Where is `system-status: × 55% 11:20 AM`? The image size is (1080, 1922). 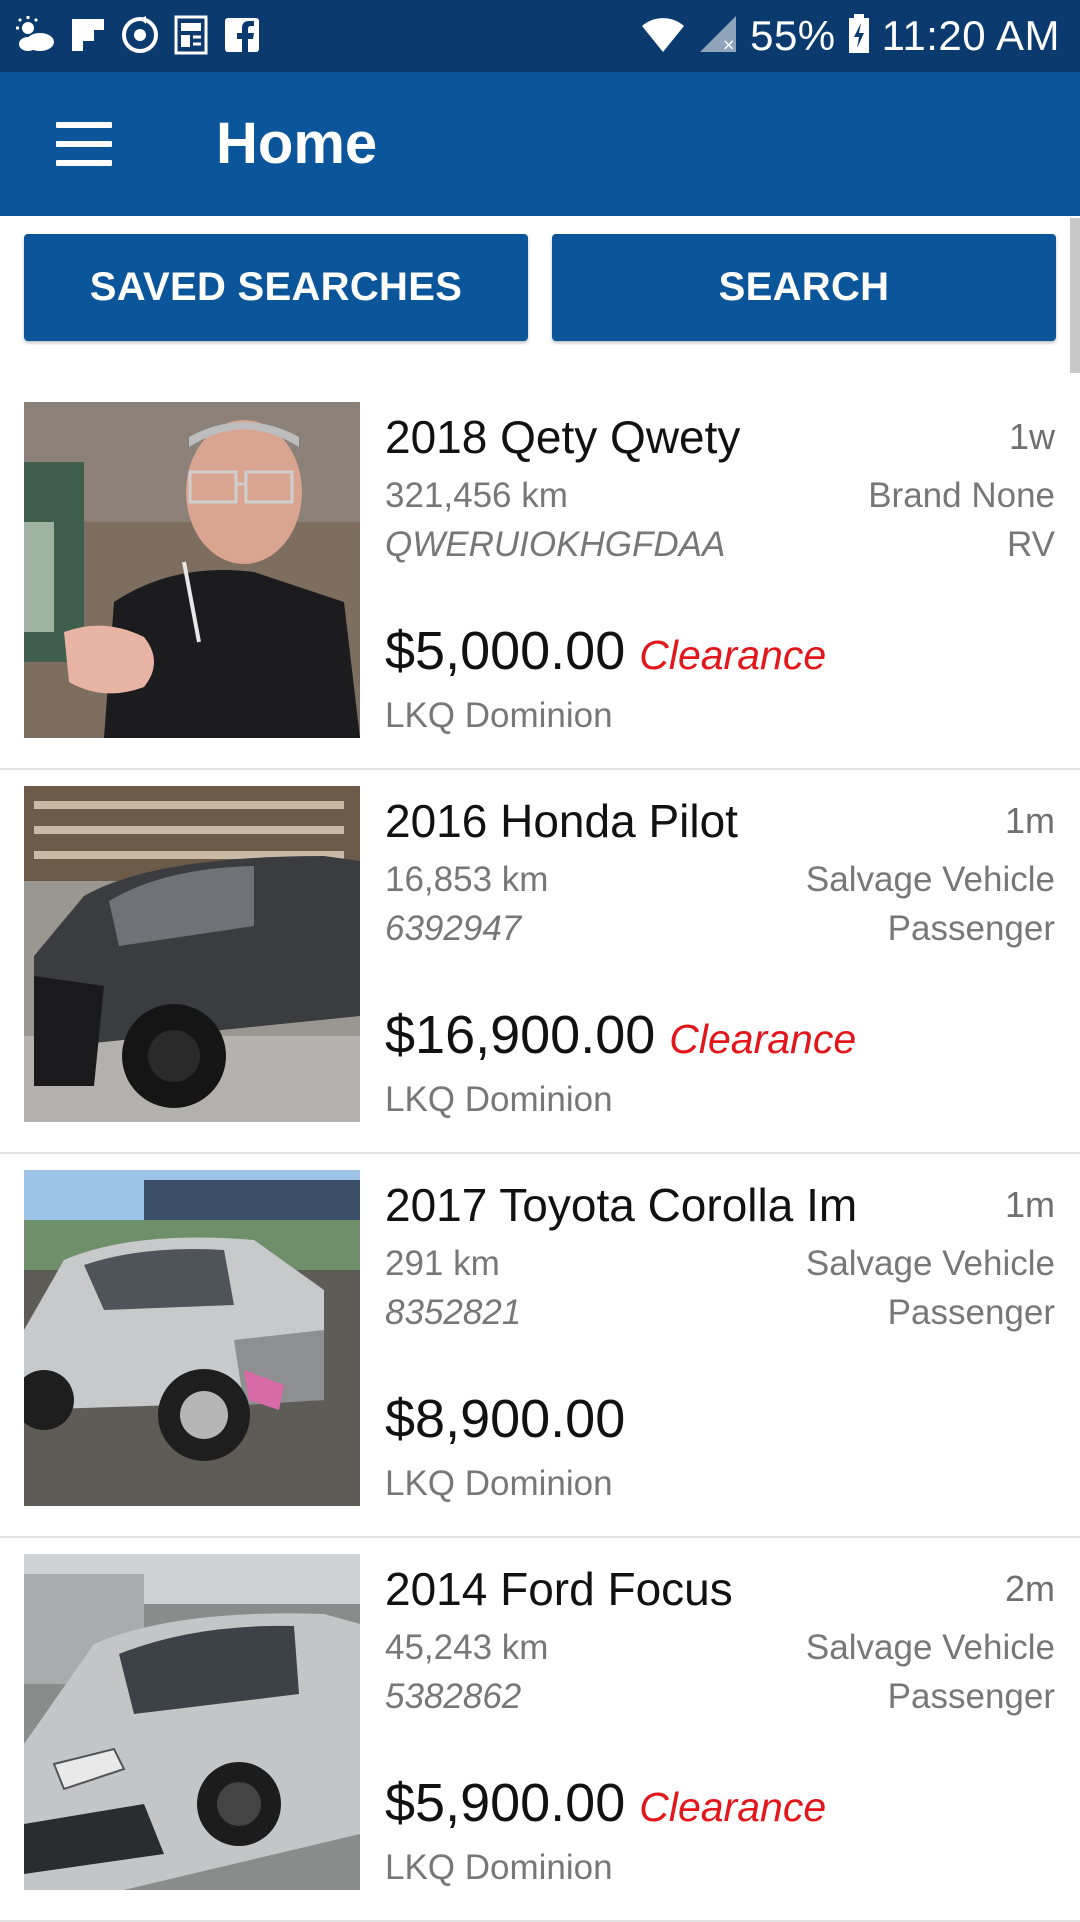
system-status: × 55% 11:20 AM is located at coordinates (850, 36).